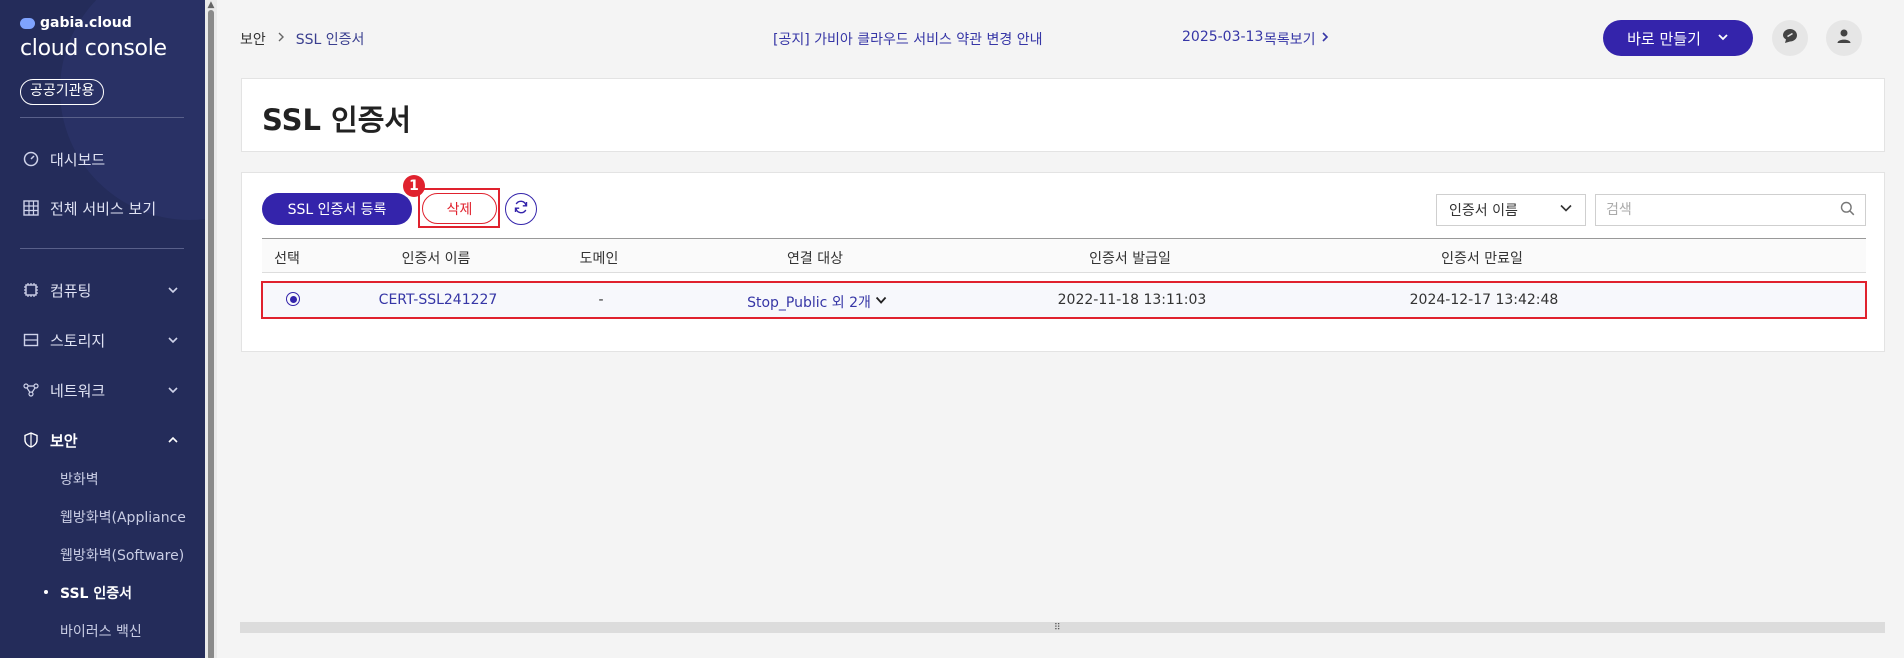  Describe the element at coordinates (1847, 210) in the screenshot. I see `search-icon` at that location.